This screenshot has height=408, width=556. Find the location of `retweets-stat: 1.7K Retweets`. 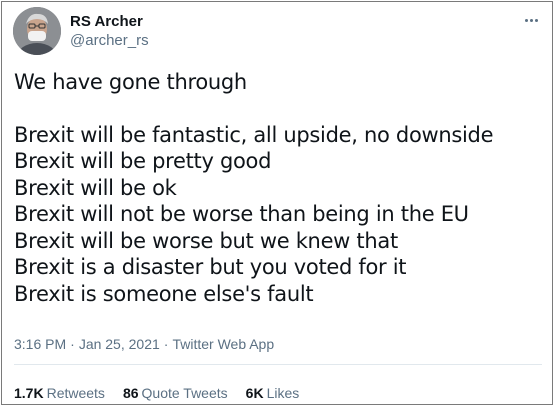

retweets-stat: 1.7K Retweets is located at coordinates (59, 393).